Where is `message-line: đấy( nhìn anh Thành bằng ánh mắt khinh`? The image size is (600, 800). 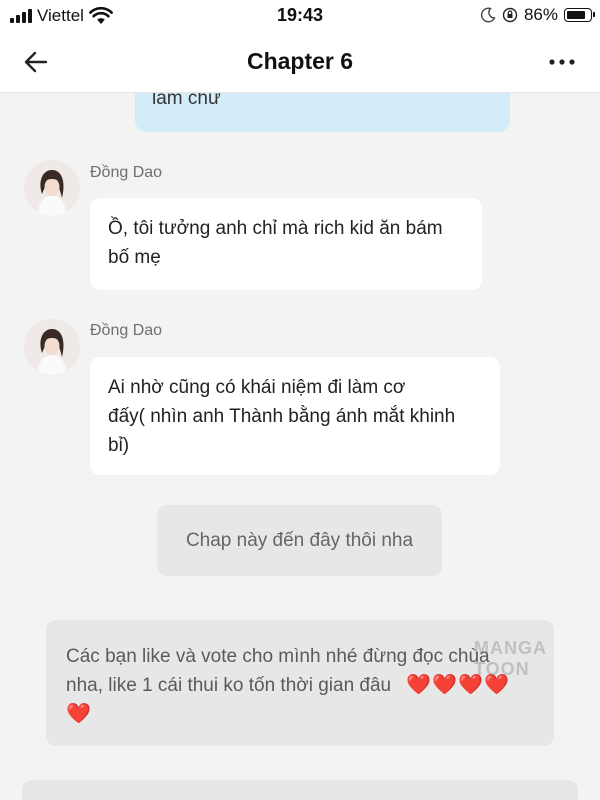 message-line: đấy( nhìn anh Thành bằng ánh mắt khinh is located at coordinates (282, 416).